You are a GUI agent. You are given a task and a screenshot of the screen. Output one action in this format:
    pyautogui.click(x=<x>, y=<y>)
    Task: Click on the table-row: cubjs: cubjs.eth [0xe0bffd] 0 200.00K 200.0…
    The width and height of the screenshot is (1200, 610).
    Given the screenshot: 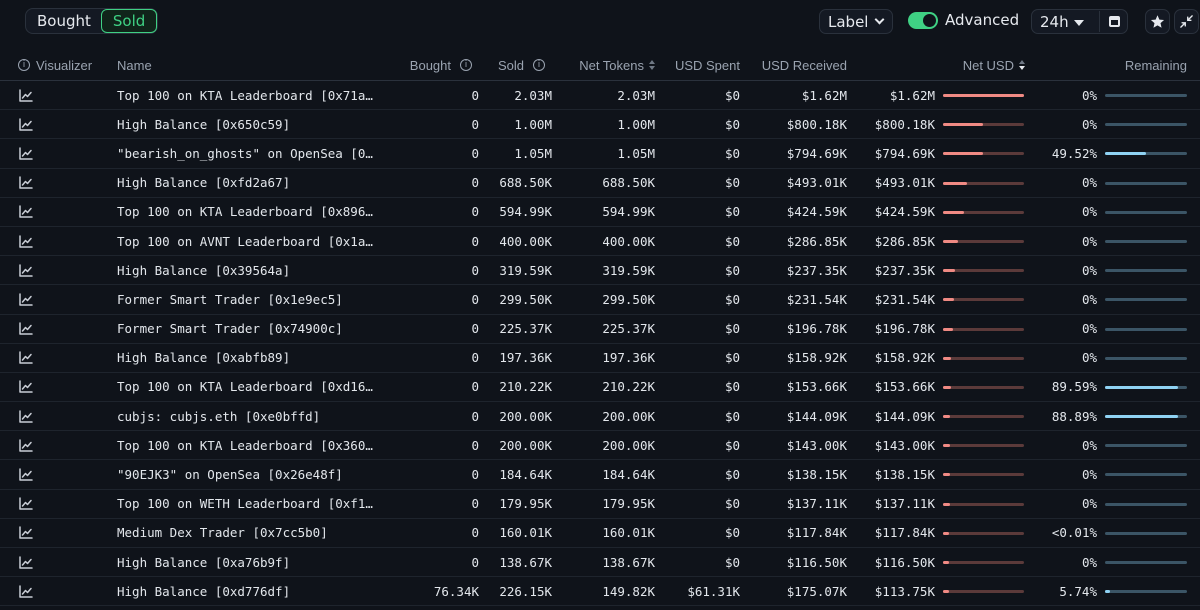 What is the action you would take?
    pyautogui.click(x=600, y=417)
    